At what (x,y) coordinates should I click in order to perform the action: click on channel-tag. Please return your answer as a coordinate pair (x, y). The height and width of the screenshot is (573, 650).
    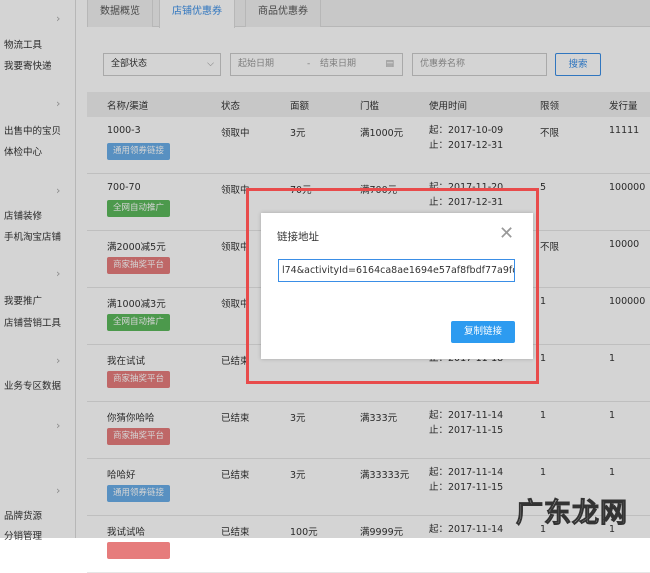
    Looking at the image, I should click on (138, 550).